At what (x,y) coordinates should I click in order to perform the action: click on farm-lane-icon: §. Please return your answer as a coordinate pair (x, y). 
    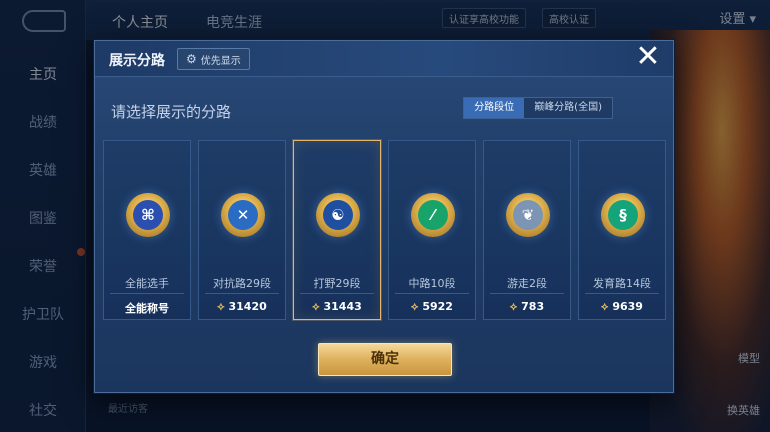
    Looking at the image, I should click on (623, 215).